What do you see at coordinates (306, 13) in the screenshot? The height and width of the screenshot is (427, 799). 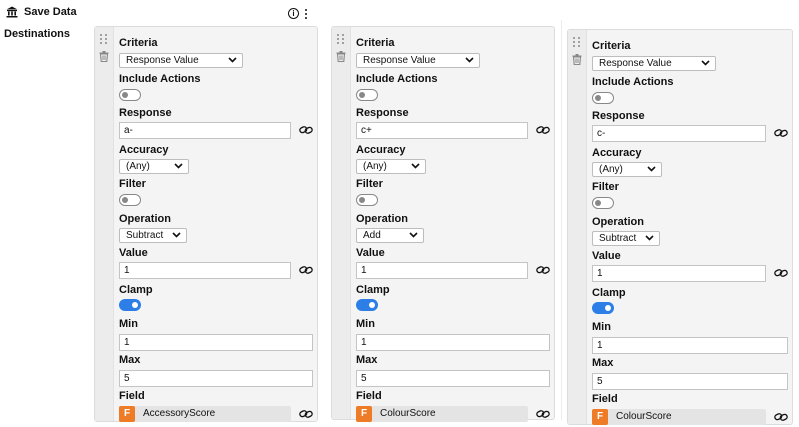 I see `more-options-icon` at bounding box center [306, 13].